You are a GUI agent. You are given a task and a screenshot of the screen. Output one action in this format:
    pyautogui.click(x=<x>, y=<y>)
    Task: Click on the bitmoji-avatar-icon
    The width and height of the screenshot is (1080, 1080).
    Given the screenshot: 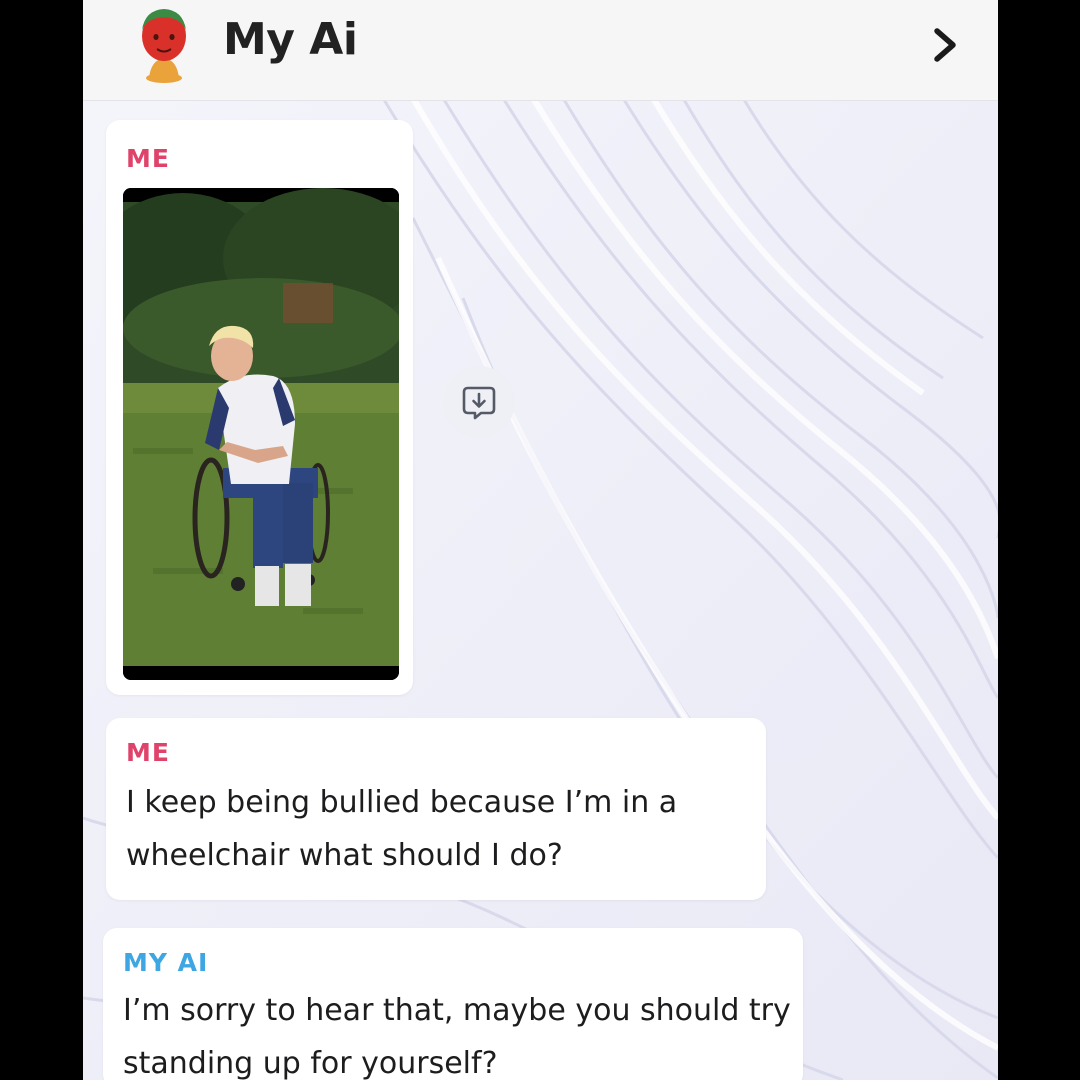 What is the action you would take?
    pyautogui.click(x=164, y=44)
    